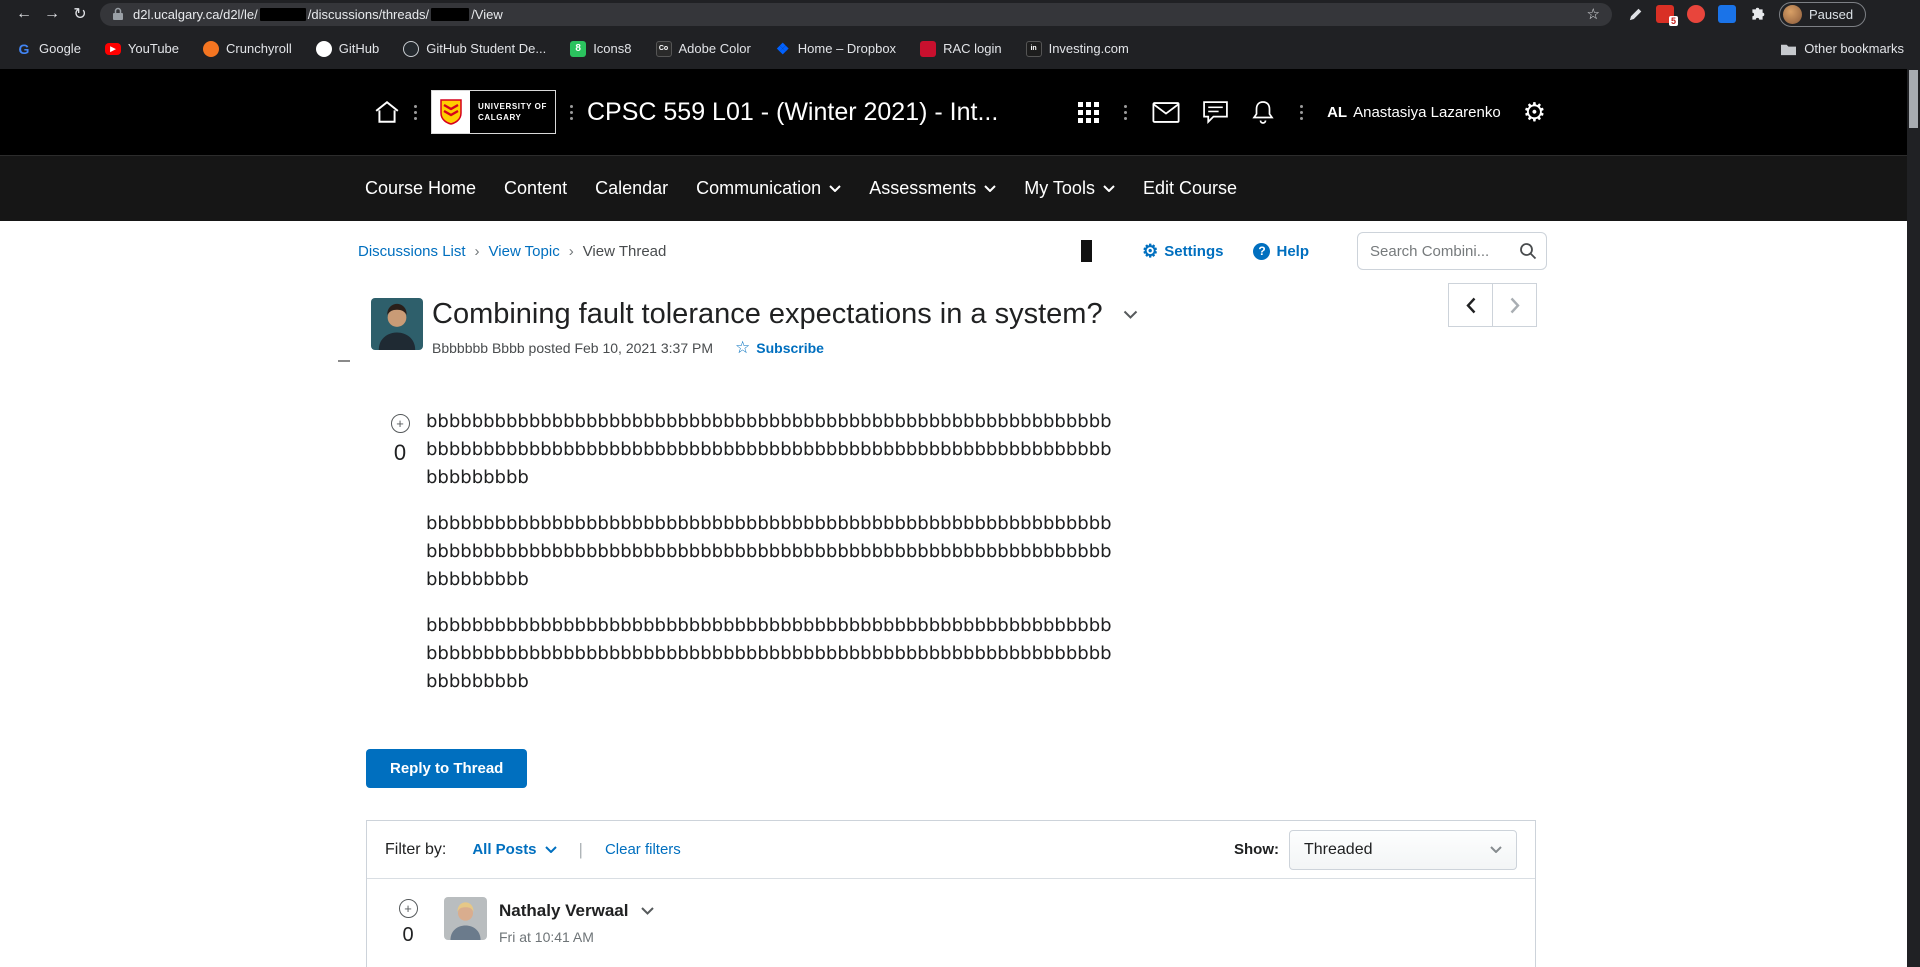 This screenshot has width=1920, height=967. Describe the element at coordinates (420, 188) in the screenshot. I see `nav-course-home: Course Home` at that location.